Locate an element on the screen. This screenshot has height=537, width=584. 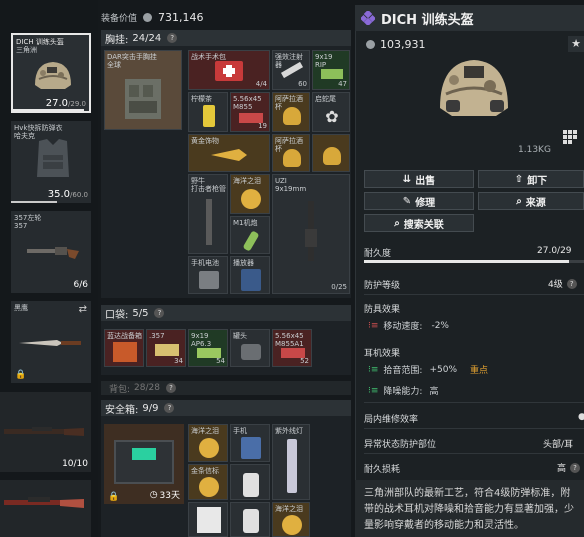
swap-icon: ⇄ is located at coordinates (83, 309).